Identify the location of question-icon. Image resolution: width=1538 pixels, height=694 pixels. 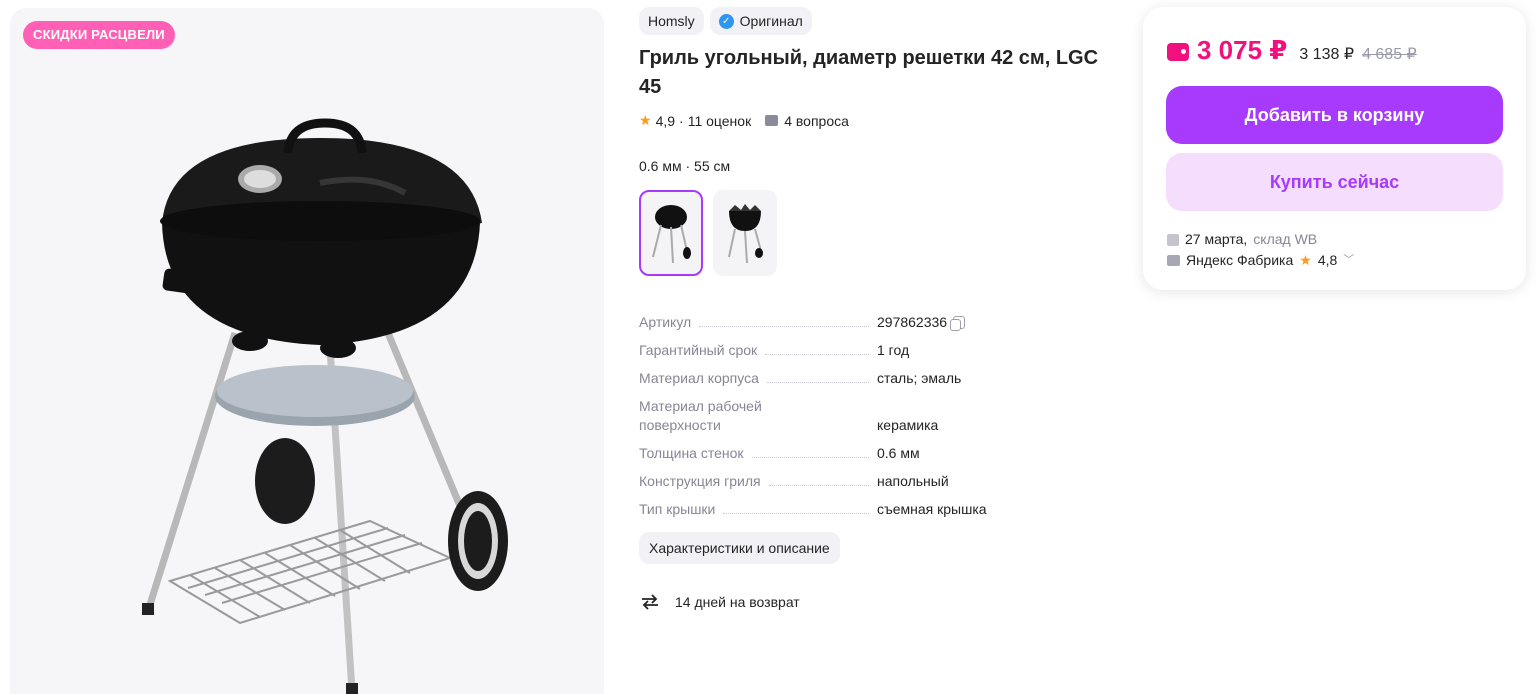
(772, 120).